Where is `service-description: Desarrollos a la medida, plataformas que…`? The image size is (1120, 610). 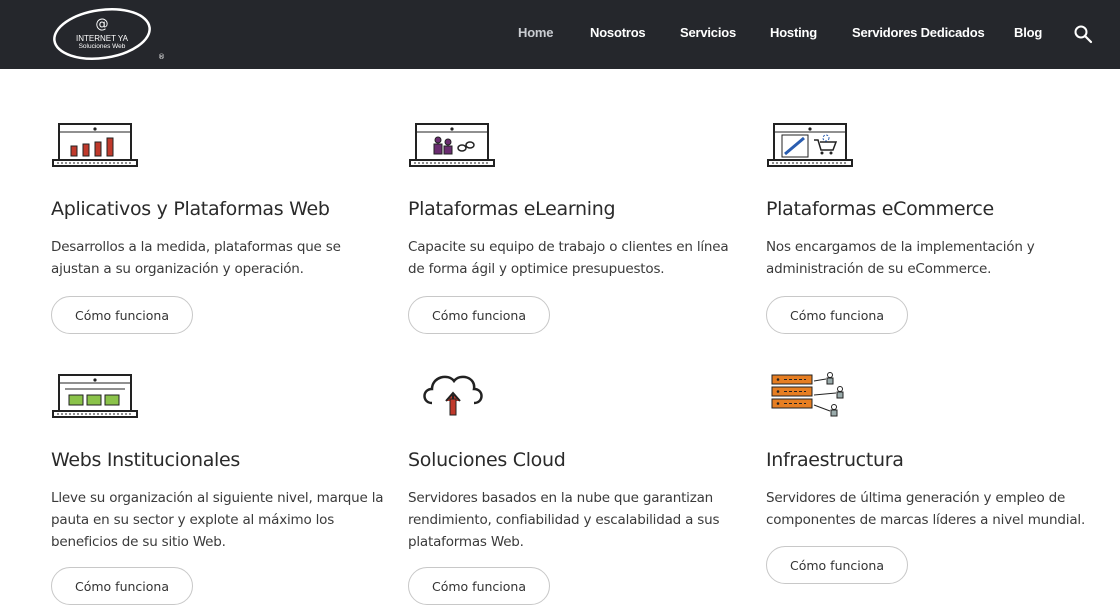 service-description: Desarrollos a la medida, plataformas que… is located at coordinates (196, 258).